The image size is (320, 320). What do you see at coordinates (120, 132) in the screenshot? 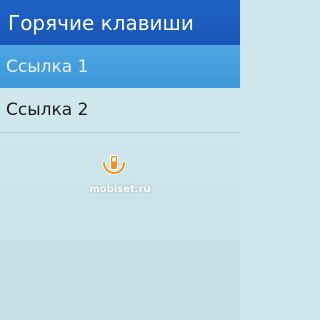
I see `list-divider` at bounding box center [120, 132].